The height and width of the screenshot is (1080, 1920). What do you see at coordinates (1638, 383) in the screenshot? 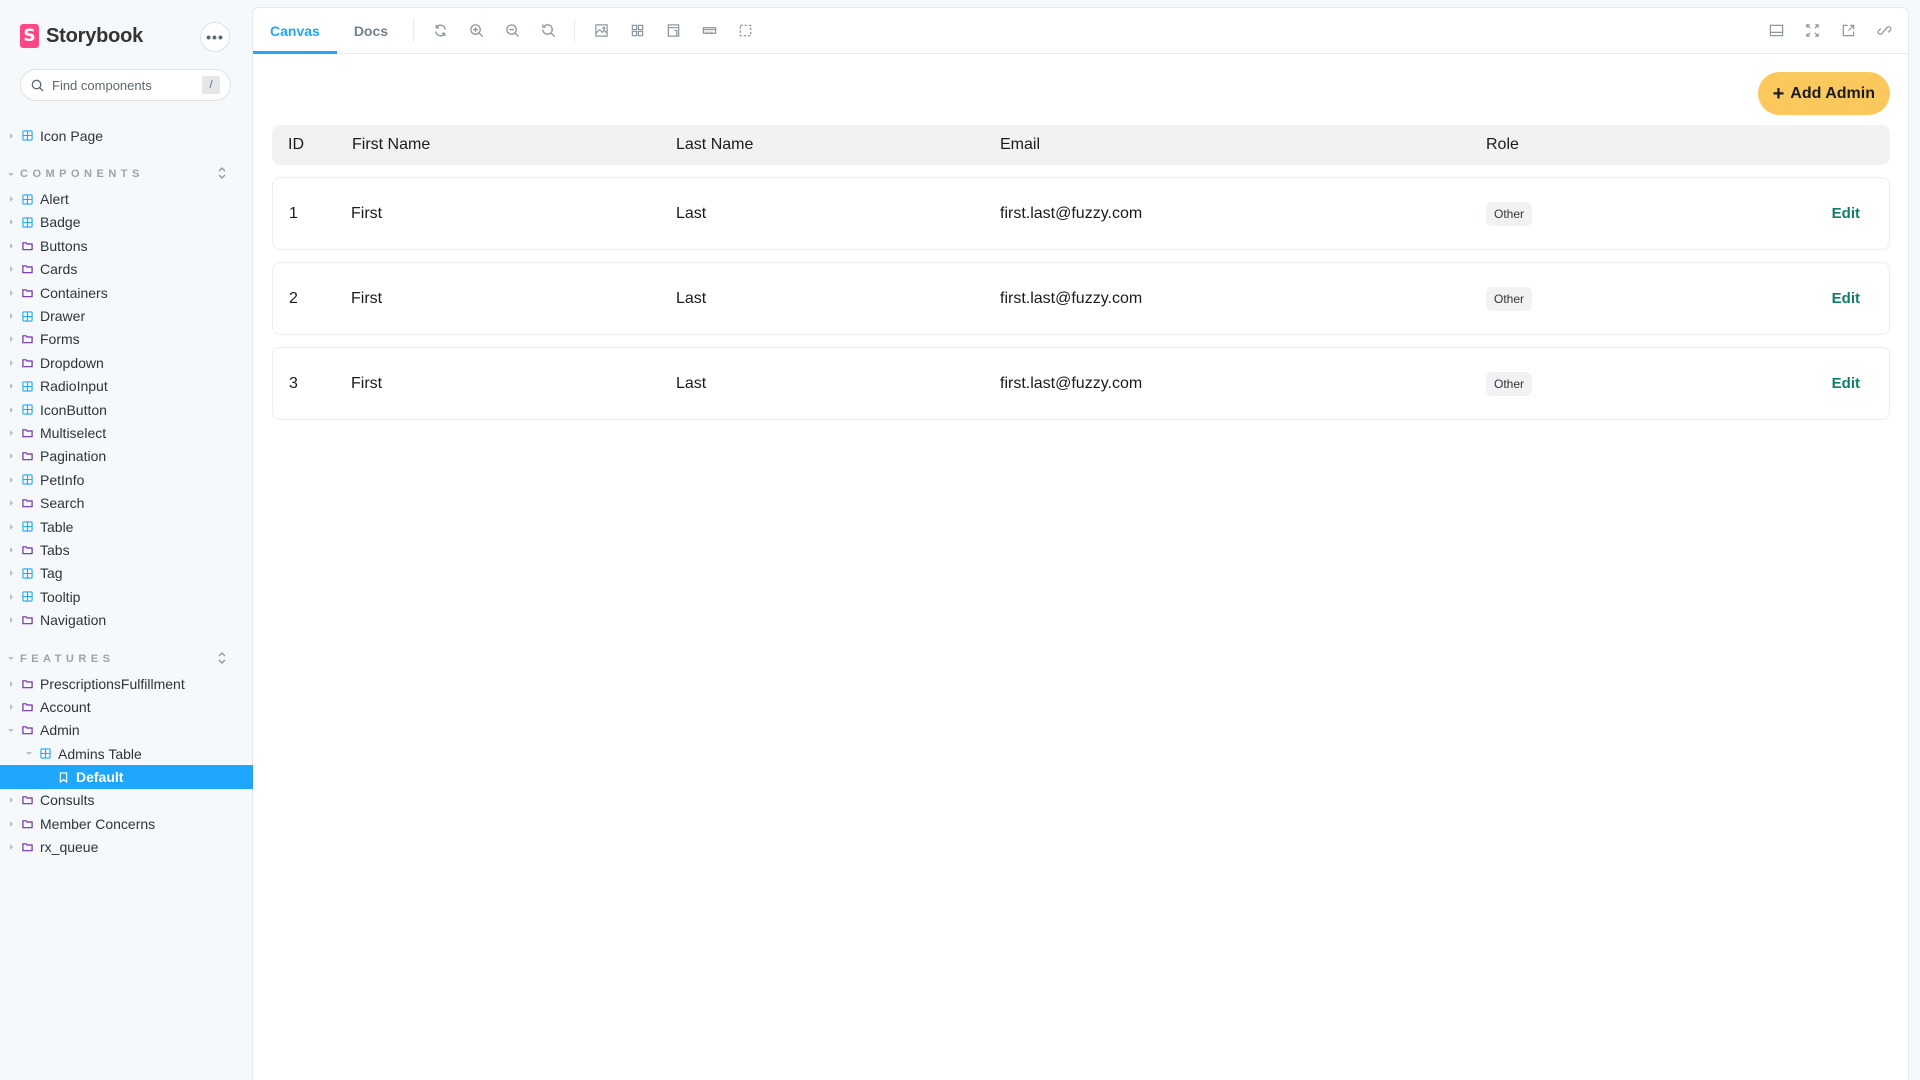
I see `cell-role: Other` at bounding box center [1638, 383].